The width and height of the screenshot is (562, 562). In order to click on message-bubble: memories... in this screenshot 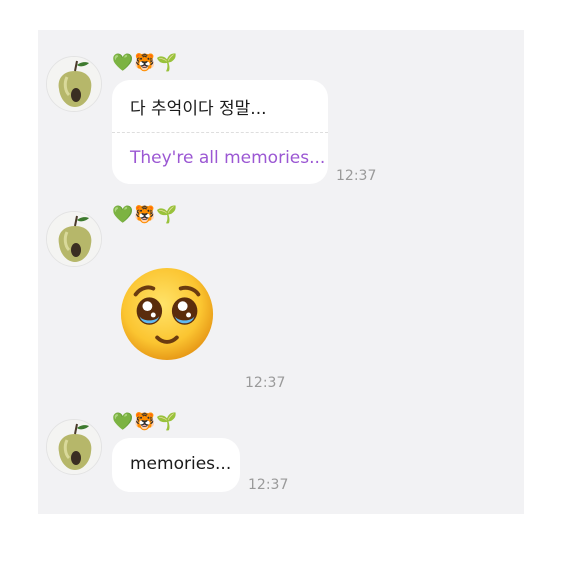, I will do `click(176, 465)`.